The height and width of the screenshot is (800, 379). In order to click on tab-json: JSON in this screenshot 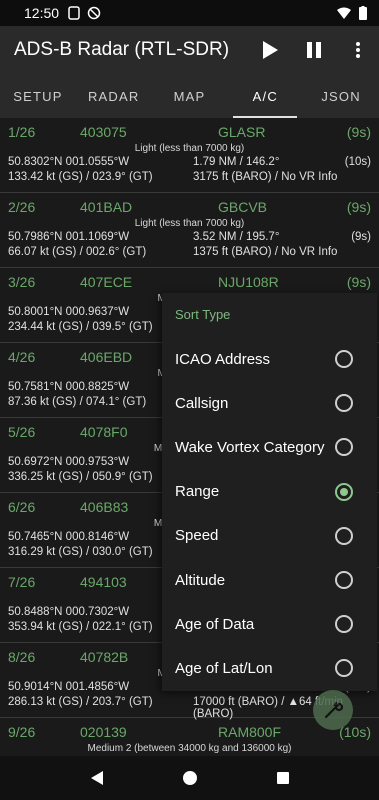, I will do `click(341, 96)`.